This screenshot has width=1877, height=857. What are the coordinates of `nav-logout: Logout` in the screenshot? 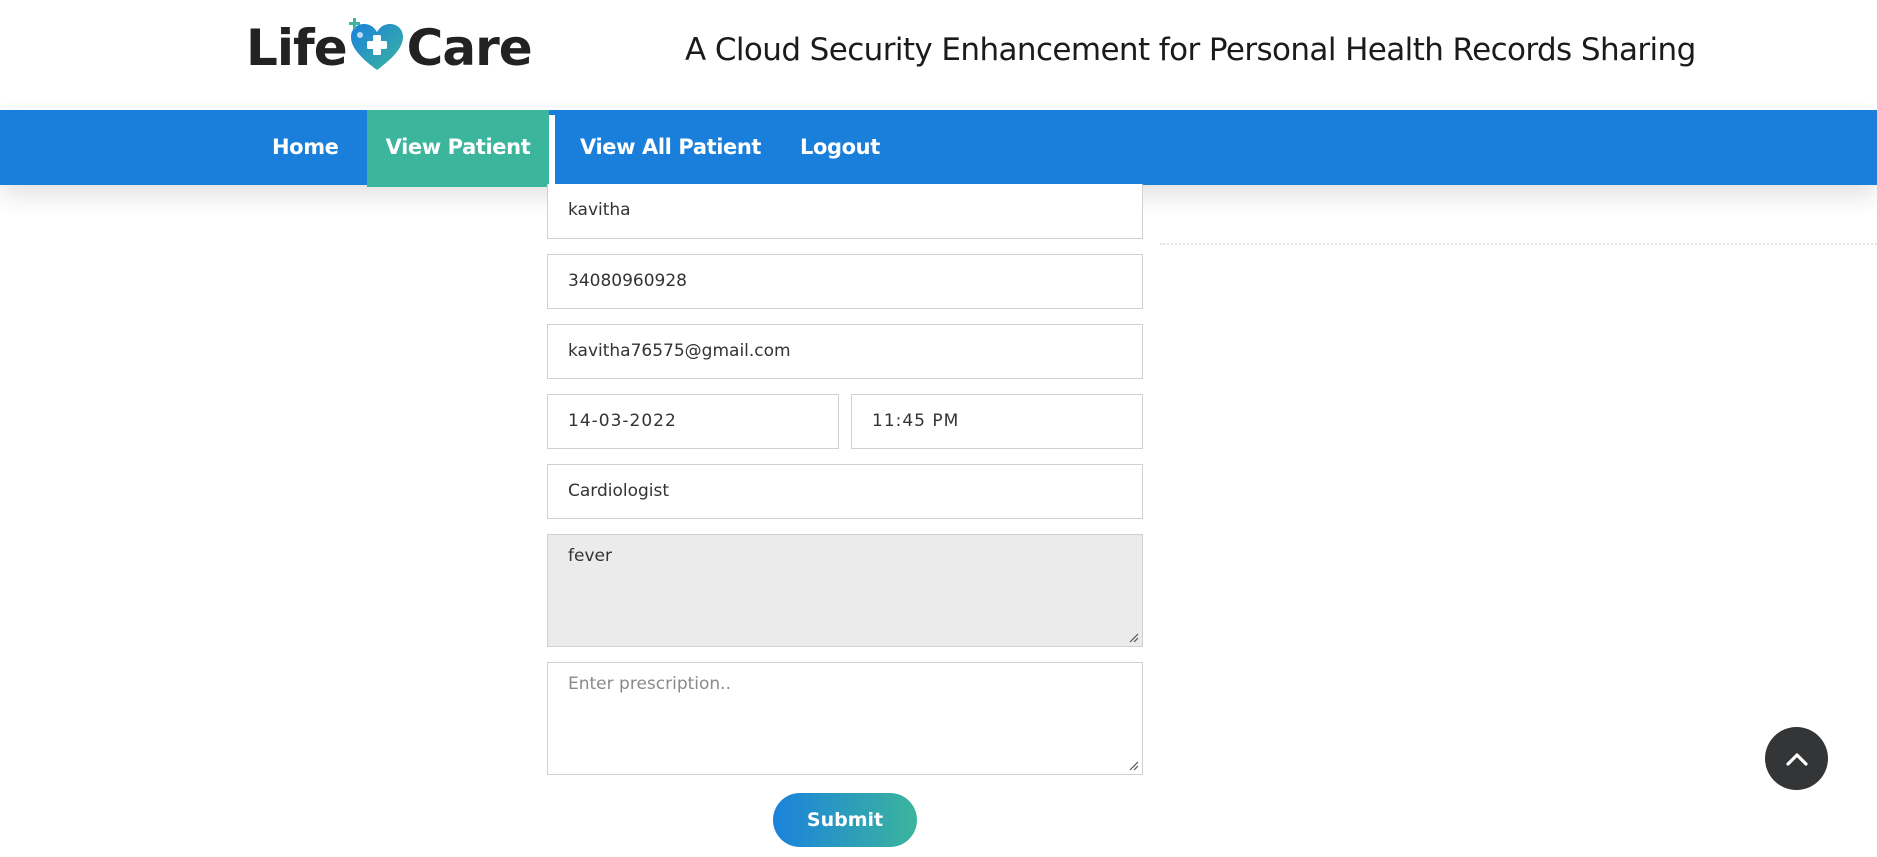 It's located at (840, 147).